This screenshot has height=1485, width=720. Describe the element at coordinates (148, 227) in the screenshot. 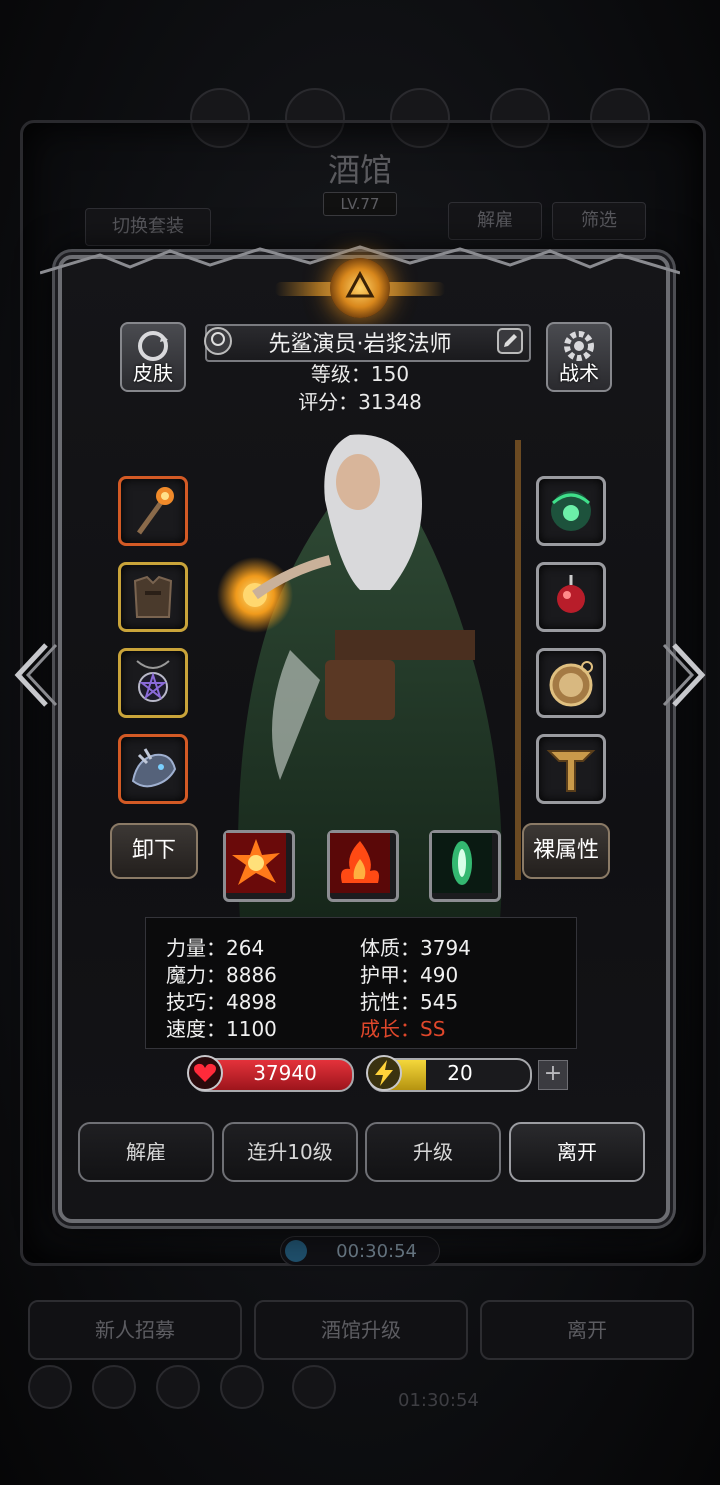

I see `bg-switch-outfit-button: 切换套装` at that location.